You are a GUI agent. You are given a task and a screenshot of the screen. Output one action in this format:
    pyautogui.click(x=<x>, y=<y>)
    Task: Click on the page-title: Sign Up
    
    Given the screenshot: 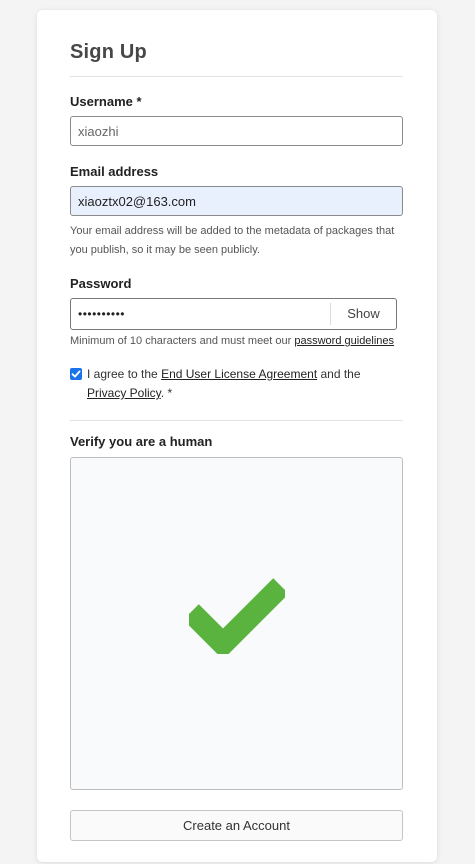 What is the action you would take?
    pyautogui.click(x=108, y=52)
    